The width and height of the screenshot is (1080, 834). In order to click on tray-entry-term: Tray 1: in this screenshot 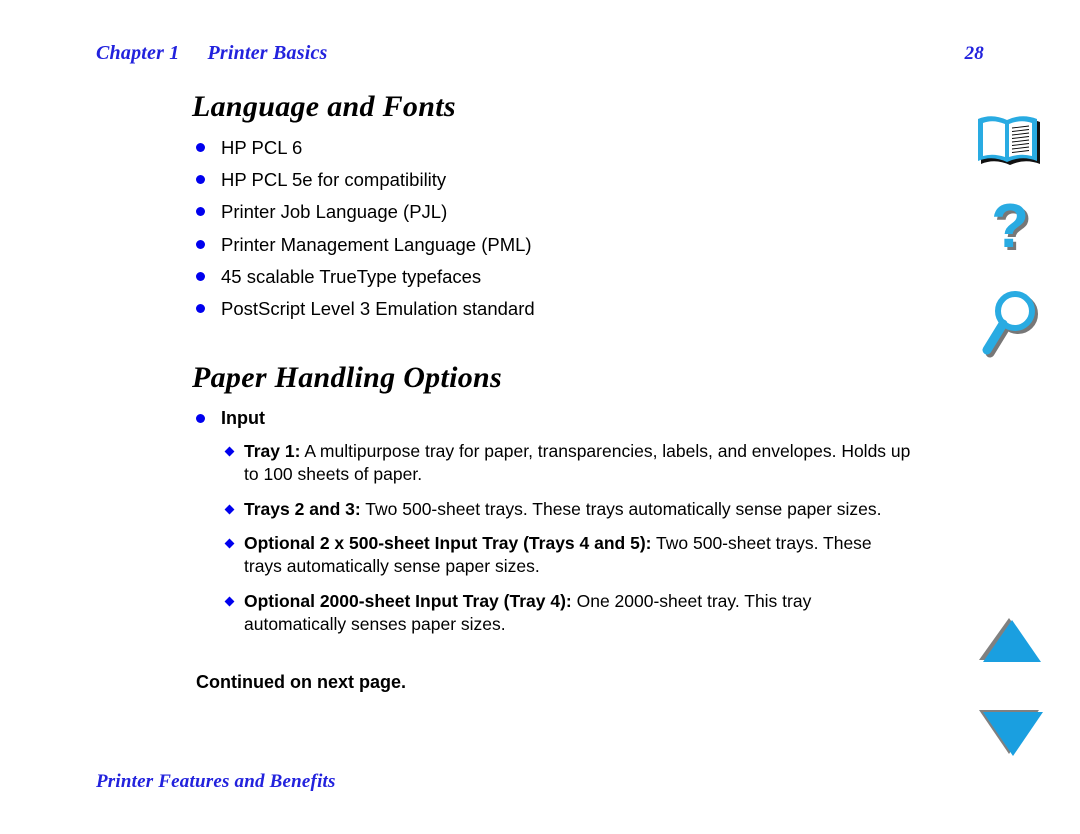, I will do `click(272, 451)`.